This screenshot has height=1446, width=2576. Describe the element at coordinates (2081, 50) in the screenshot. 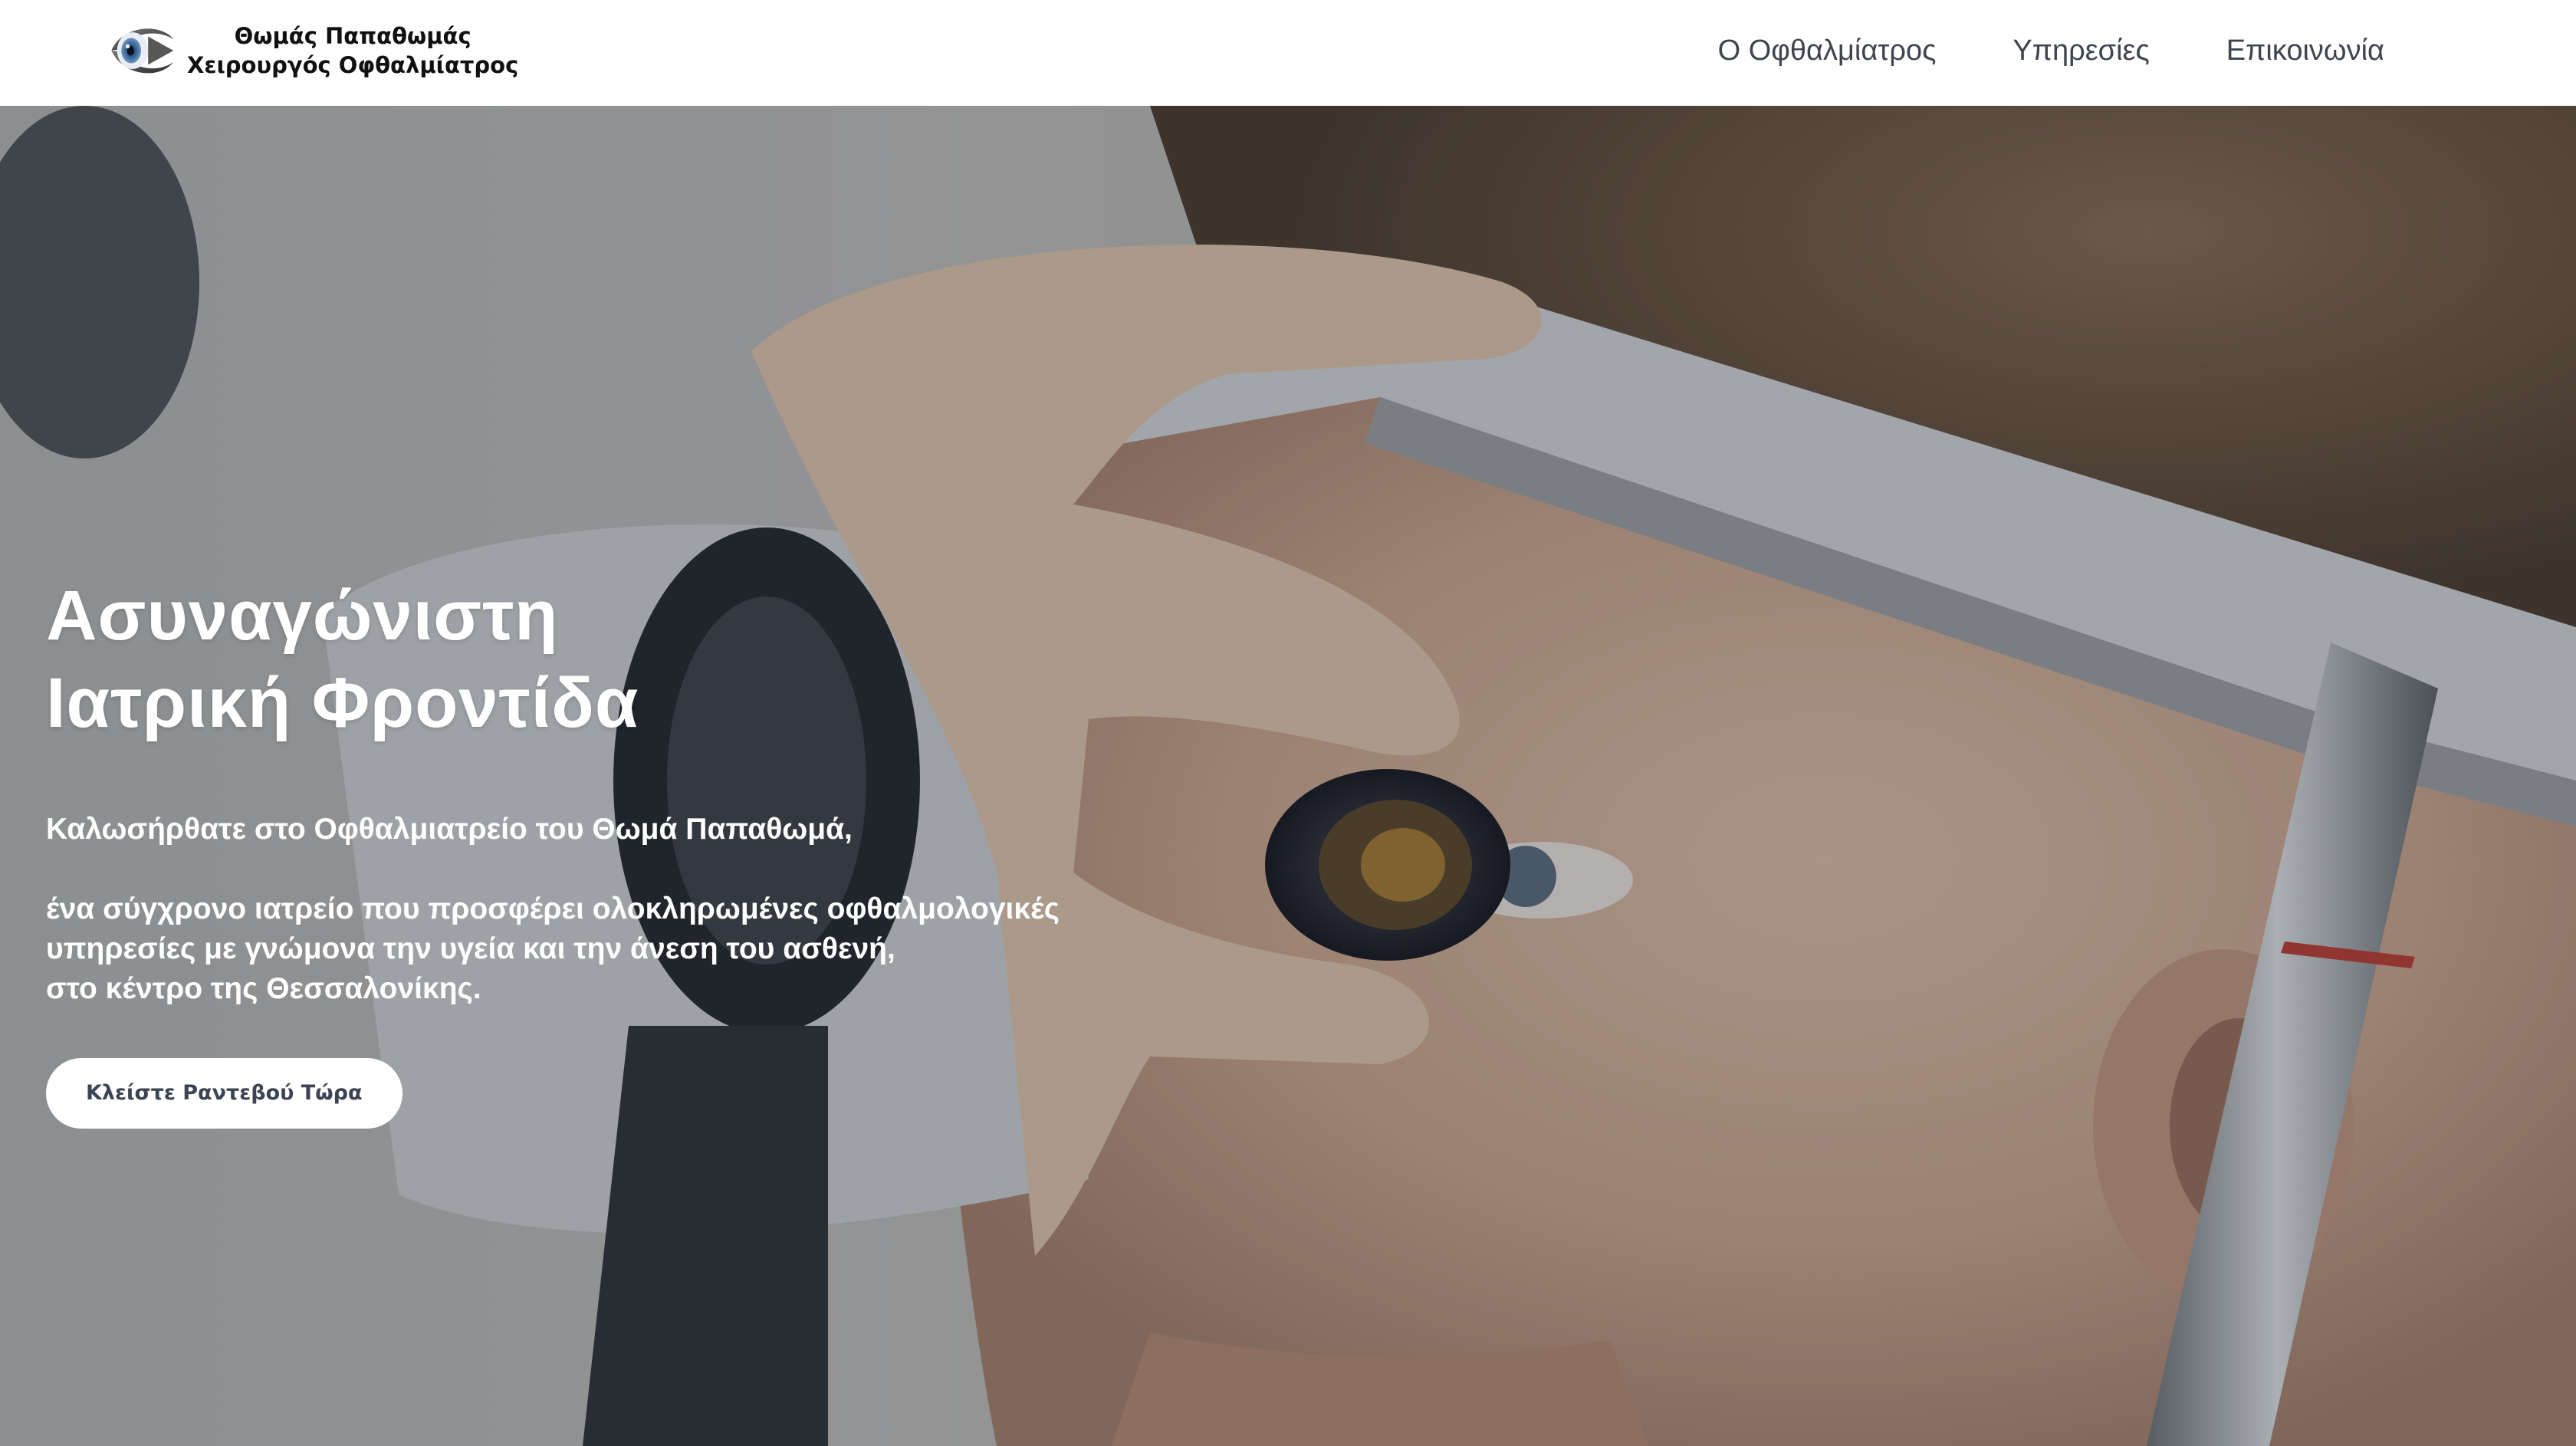

I see `nav-link-services: Υπηρεσίες` at that location.